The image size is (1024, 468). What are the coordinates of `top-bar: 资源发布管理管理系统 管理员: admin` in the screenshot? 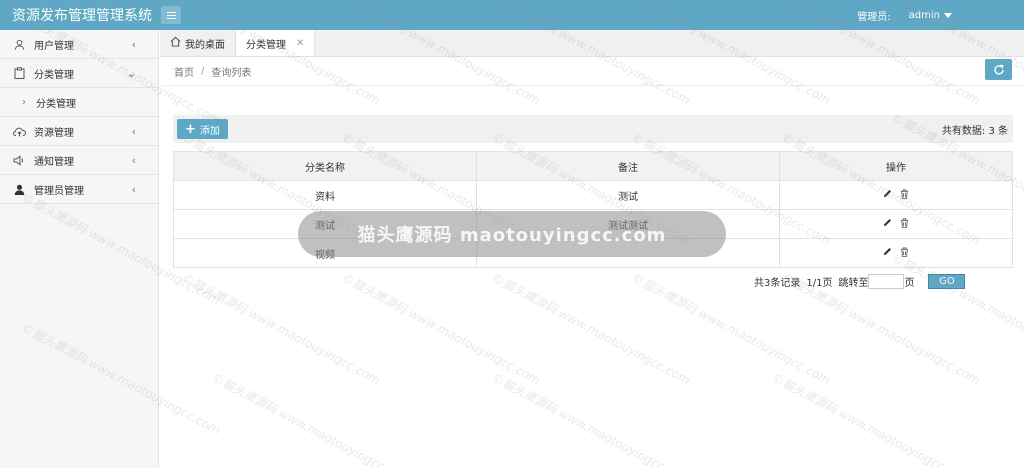 It's located at (512, 15).